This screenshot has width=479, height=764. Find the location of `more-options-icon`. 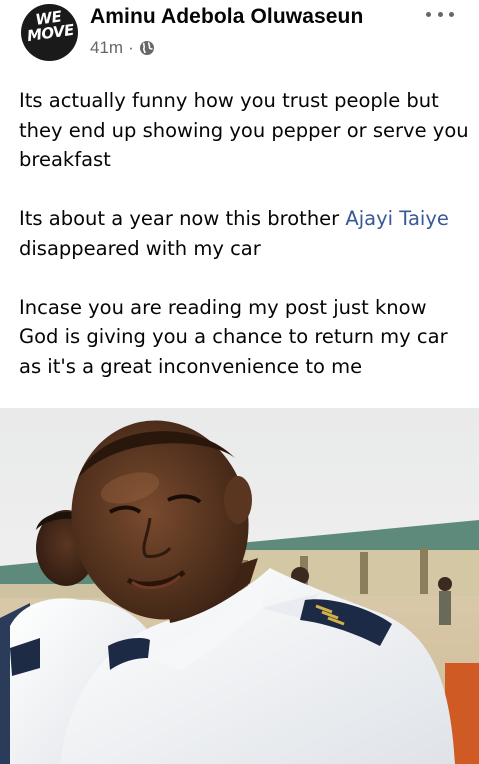

more-options-icon is located at coordinates (440, 14).